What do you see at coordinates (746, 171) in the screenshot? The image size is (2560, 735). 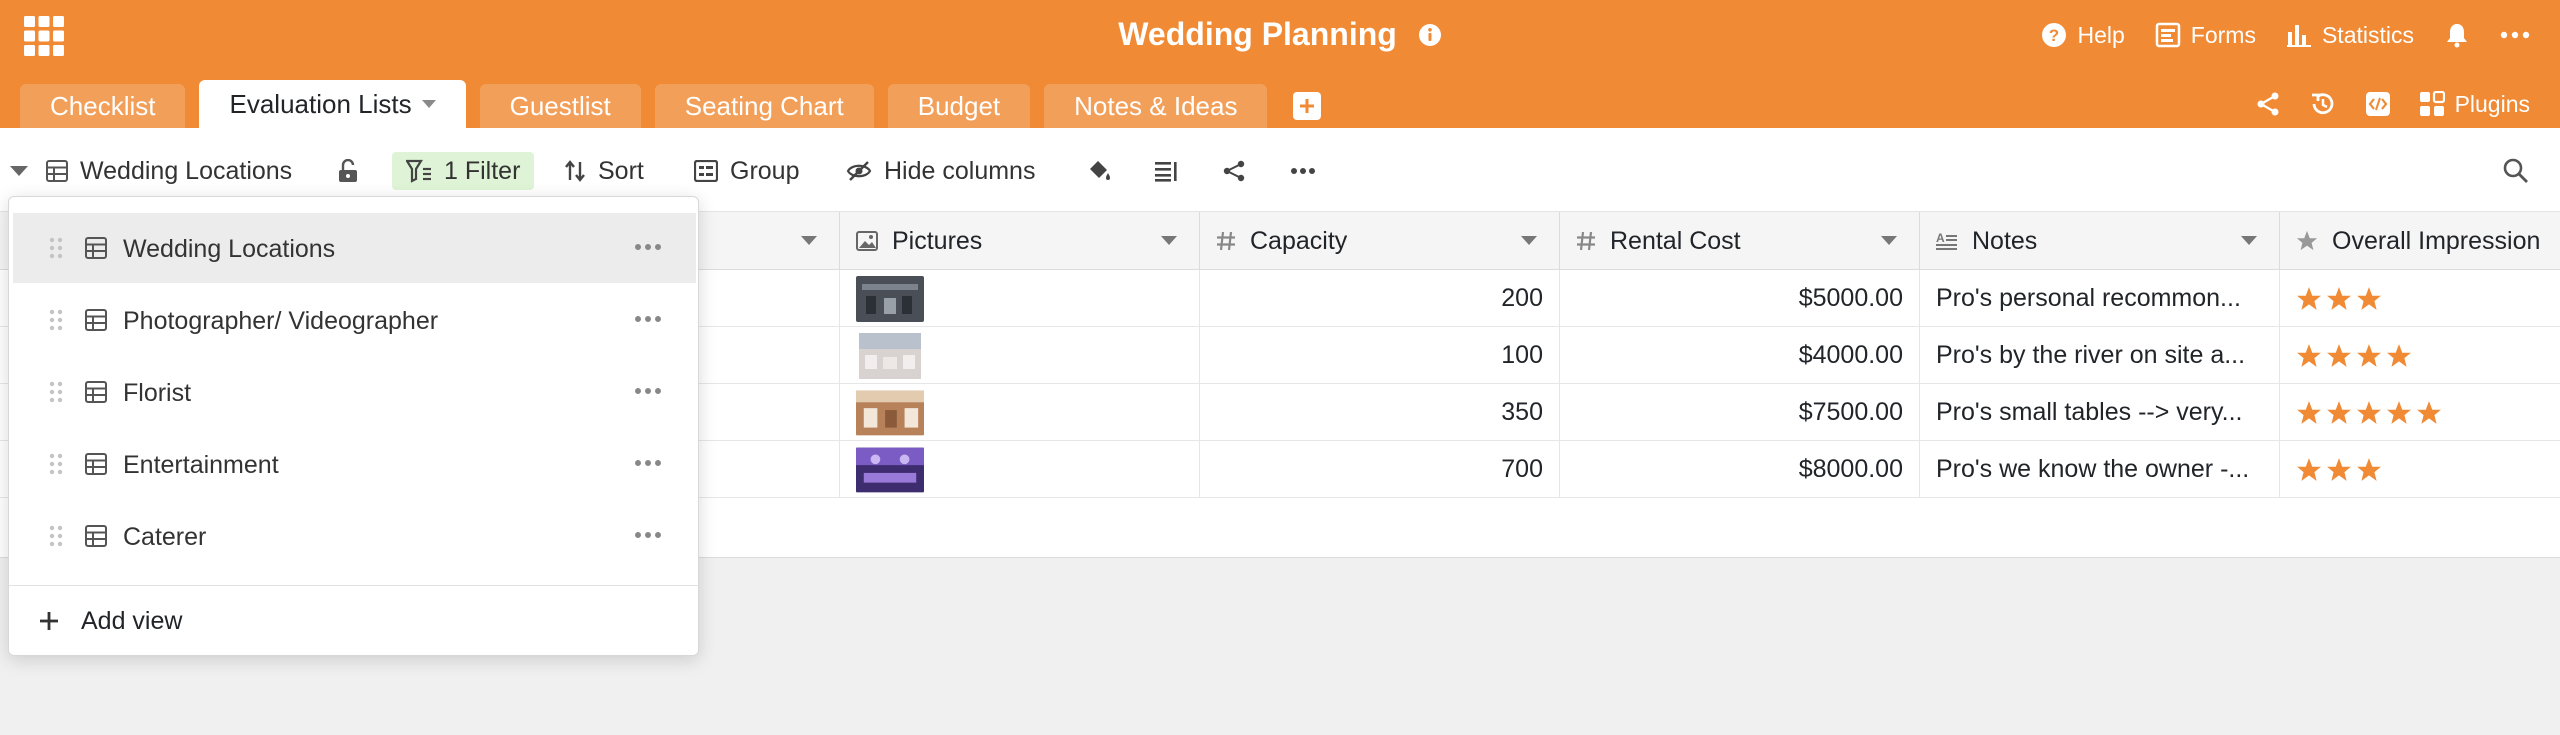 I see `group-button: Group` at bounding box center [746, 171].